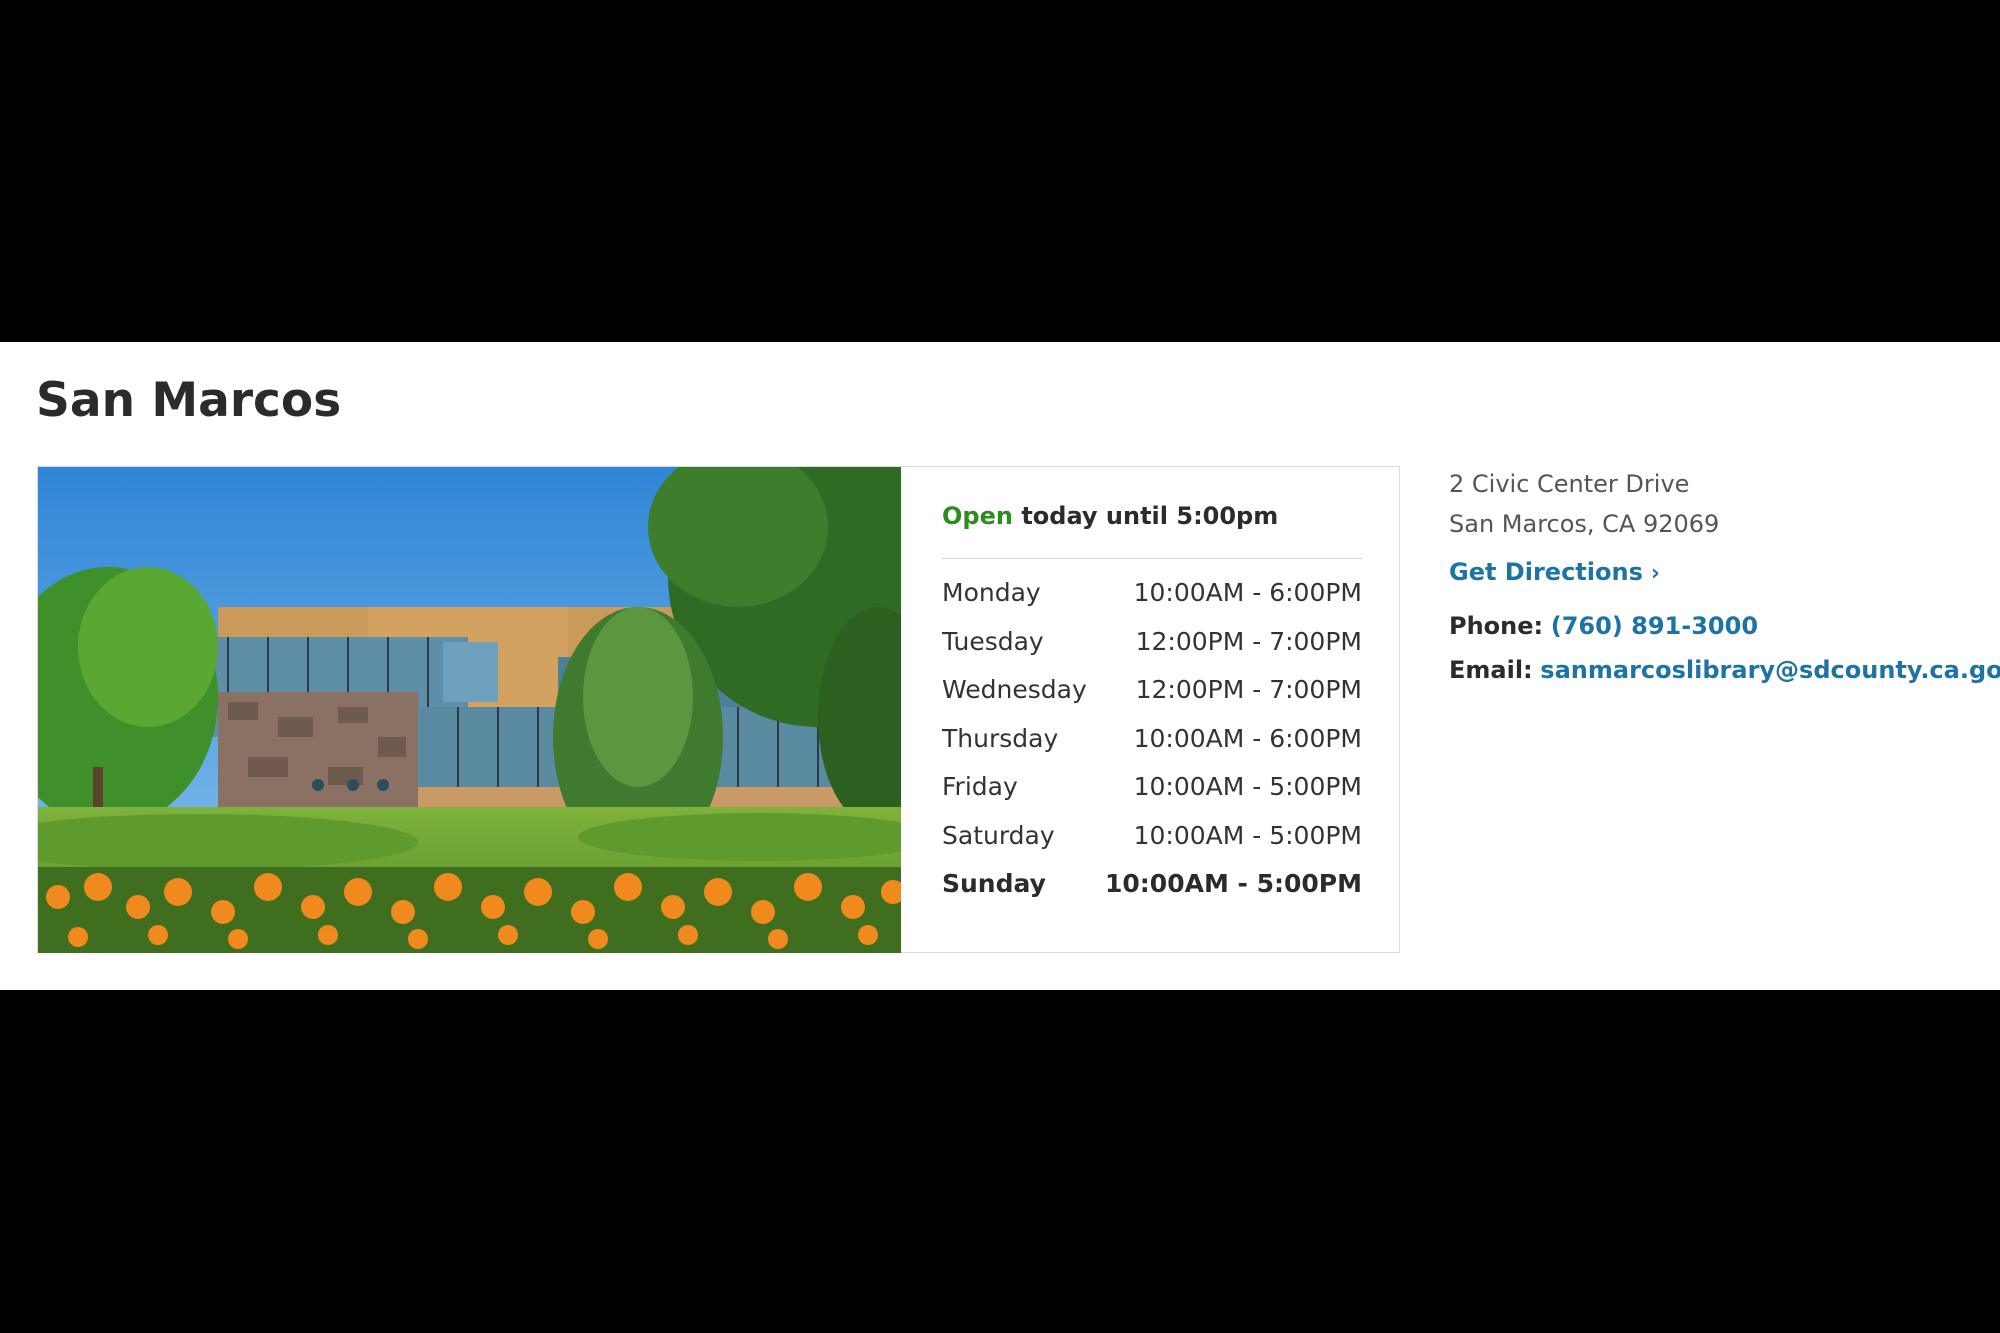 This screenshot has height=1333, width=2000. Describe the element at coordinates (1770, 670) in the screenshot. I see `email-link: sanmarcoslibrary@sdcounty.ca.gov` at that location.